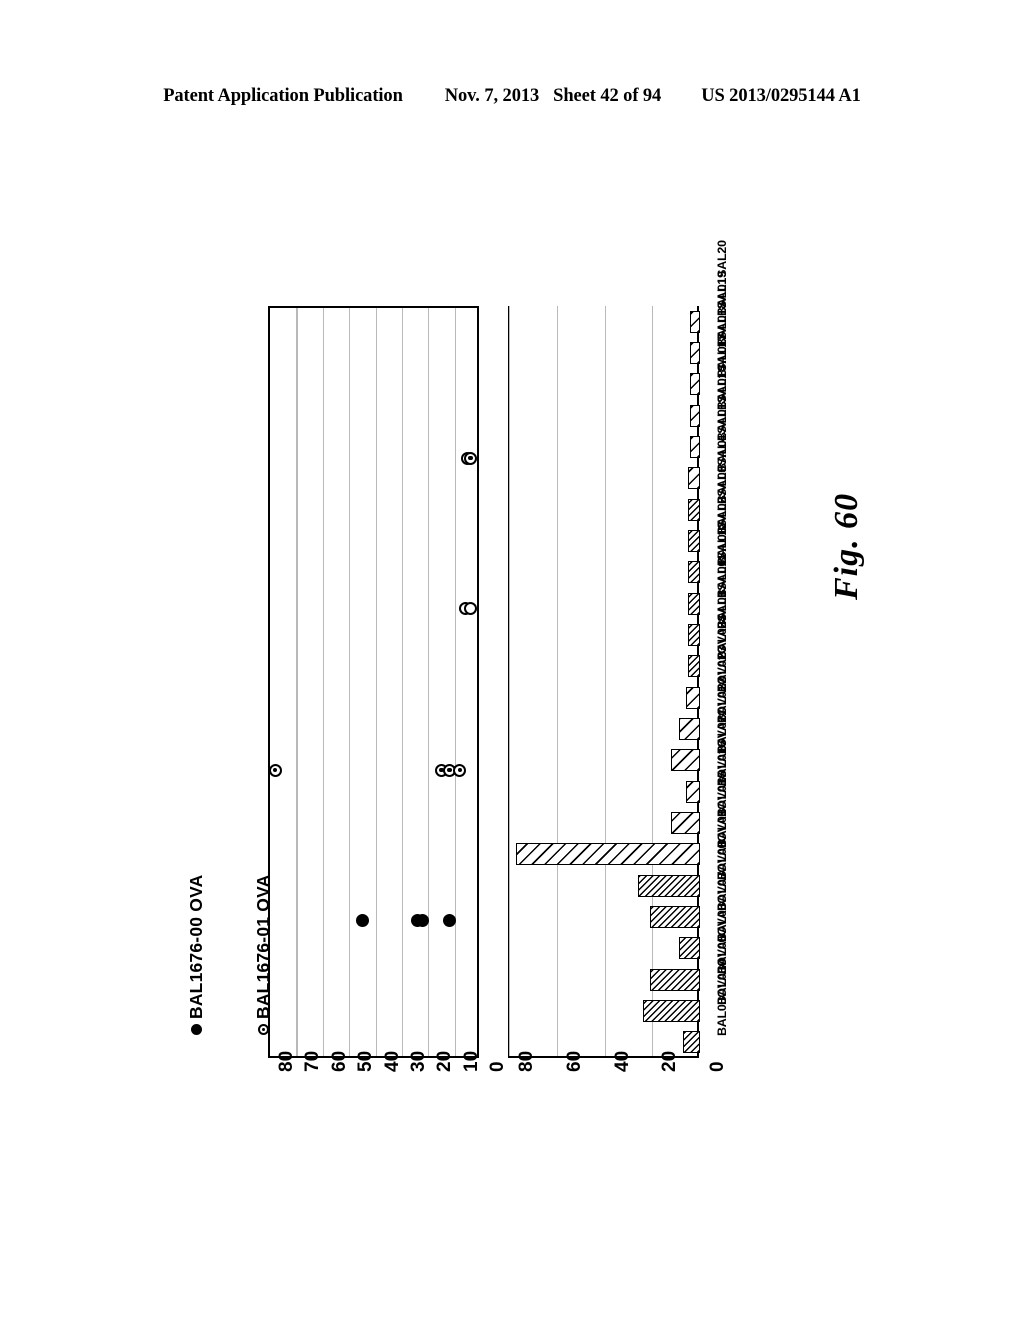  Describe the element at coordinates (471, 1061) in the screenshot. I see `scatter-tick-10: 10` at that location.